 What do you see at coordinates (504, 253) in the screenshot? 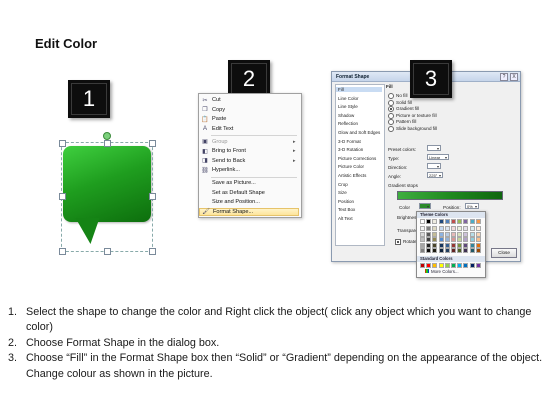
I see `close-button: Close` at bounding box center [504, 253].